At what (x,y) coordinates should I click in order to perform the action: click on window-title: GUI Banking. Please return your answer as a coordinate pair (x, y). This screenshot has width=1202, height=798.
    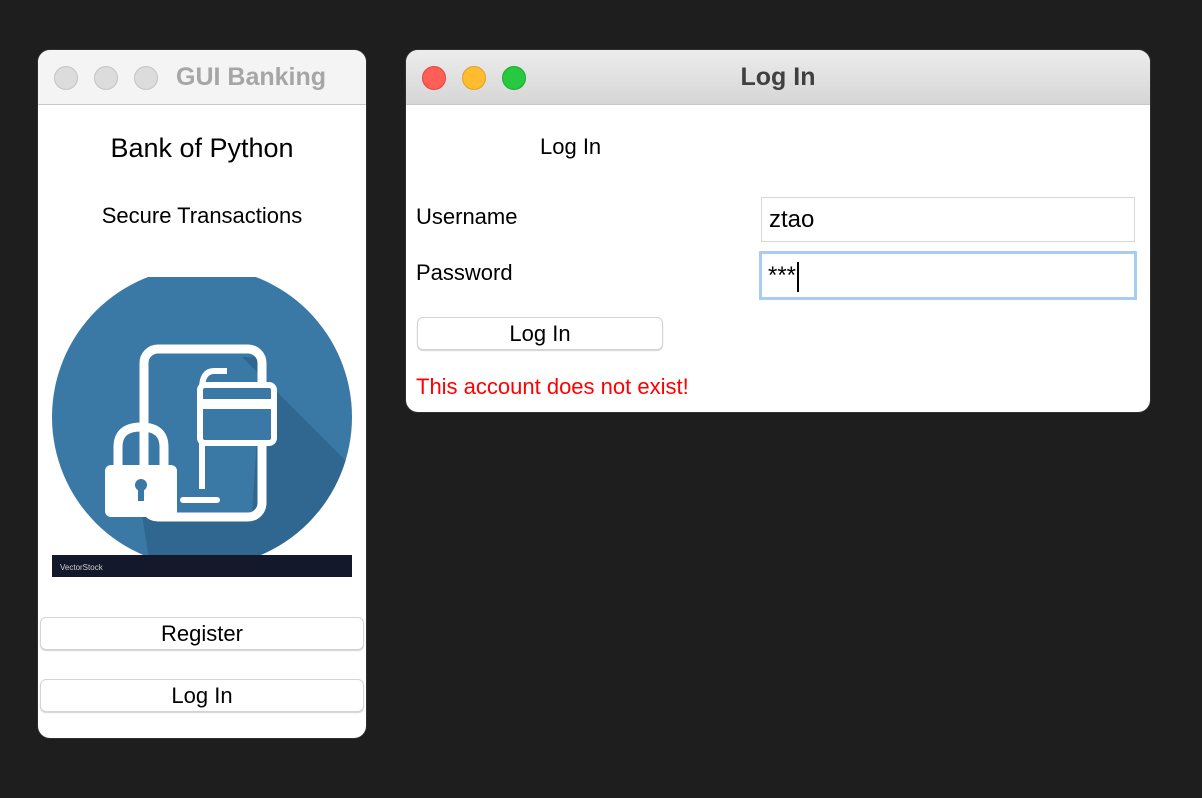
    Looking at the image, I should click on (251, 77).